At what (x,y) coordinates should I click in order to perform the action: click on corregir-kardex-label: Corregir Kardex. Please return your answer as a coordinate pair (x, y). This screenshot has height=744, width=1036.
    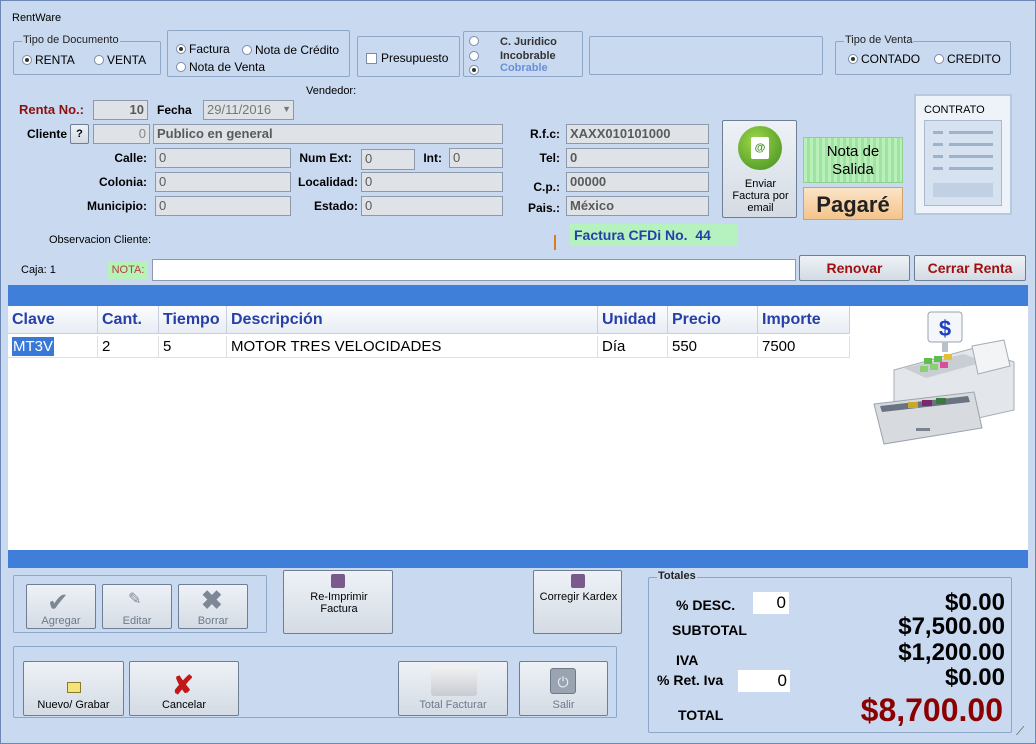
    Looking at the image, I should click on (578, 597).